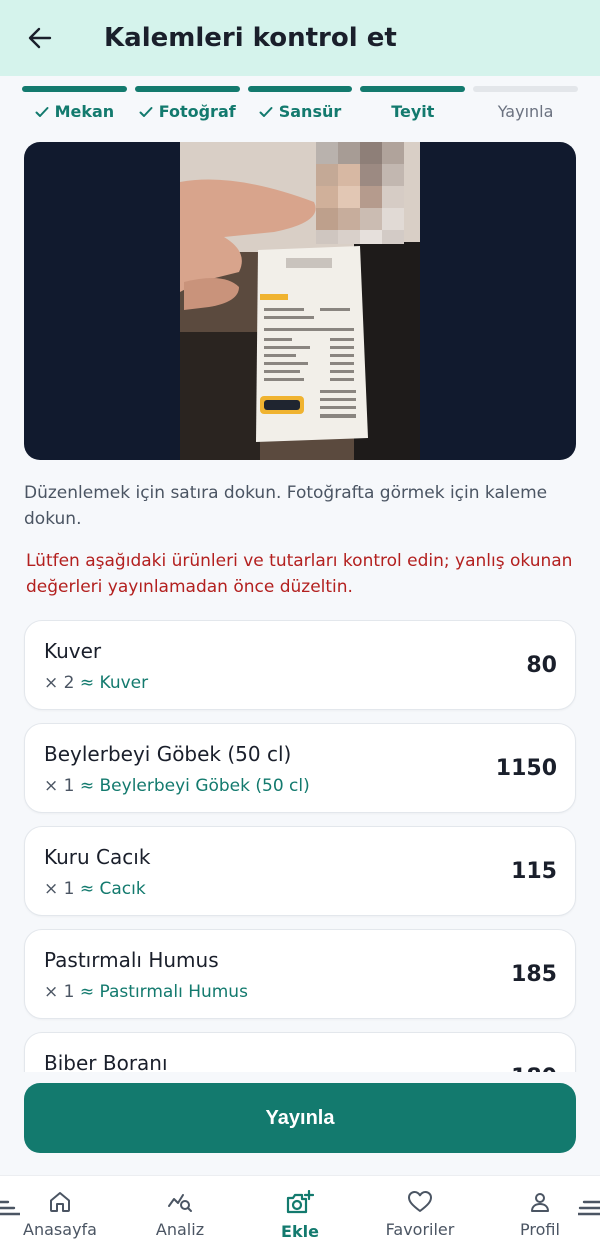 The width and height of the screenshot is (600, 1243). What do you see at coordinates (300, 1202) in the screenshot?
I see `add-photo-icon` at bounding box center [300, 1202].